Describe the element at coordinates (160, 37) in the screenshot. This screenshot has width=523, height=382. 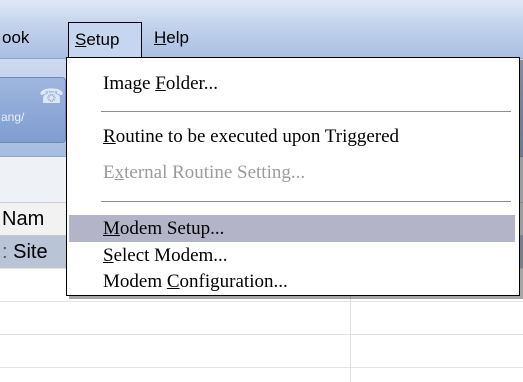
I see `menu-help-accel: H` at that location.